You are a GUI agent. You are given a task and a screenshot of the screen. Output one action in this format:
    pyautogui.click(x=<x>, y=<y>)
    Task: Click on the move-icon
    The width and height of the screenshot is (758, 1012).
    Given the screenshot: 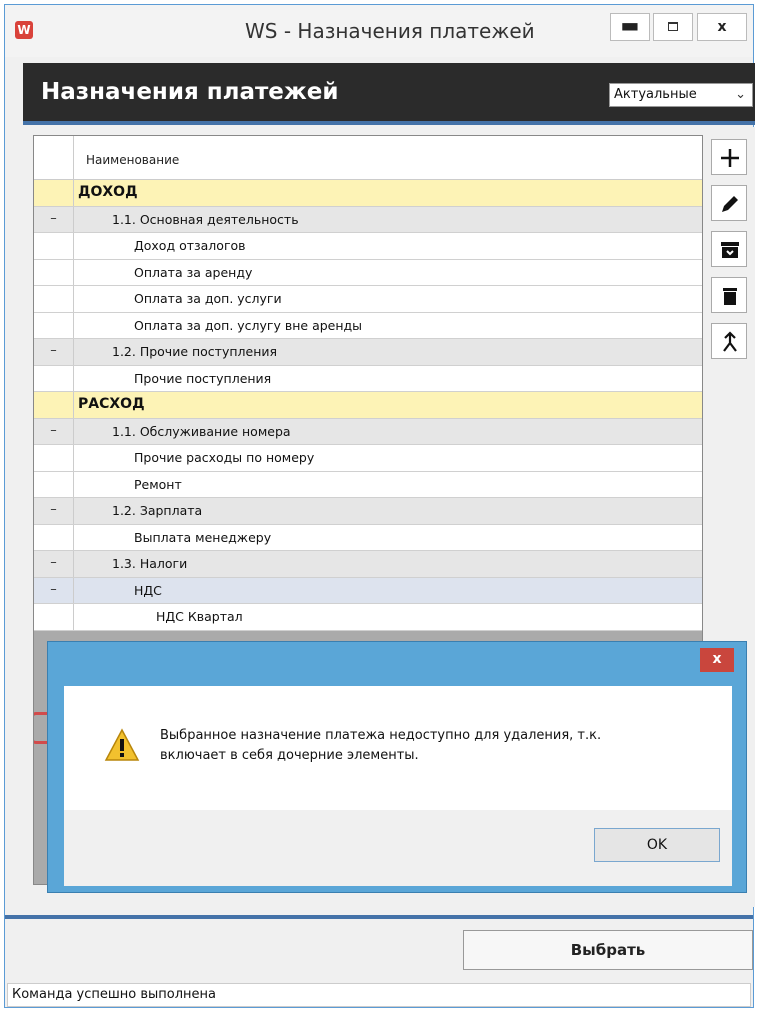 What is the action you would take?
    pyautogui.click(x=730, y=341)
    